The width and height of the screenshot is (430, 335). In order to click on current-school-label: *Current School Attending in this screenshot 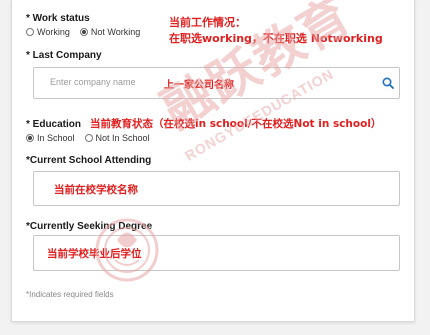, I will do `click(89, 160)`.